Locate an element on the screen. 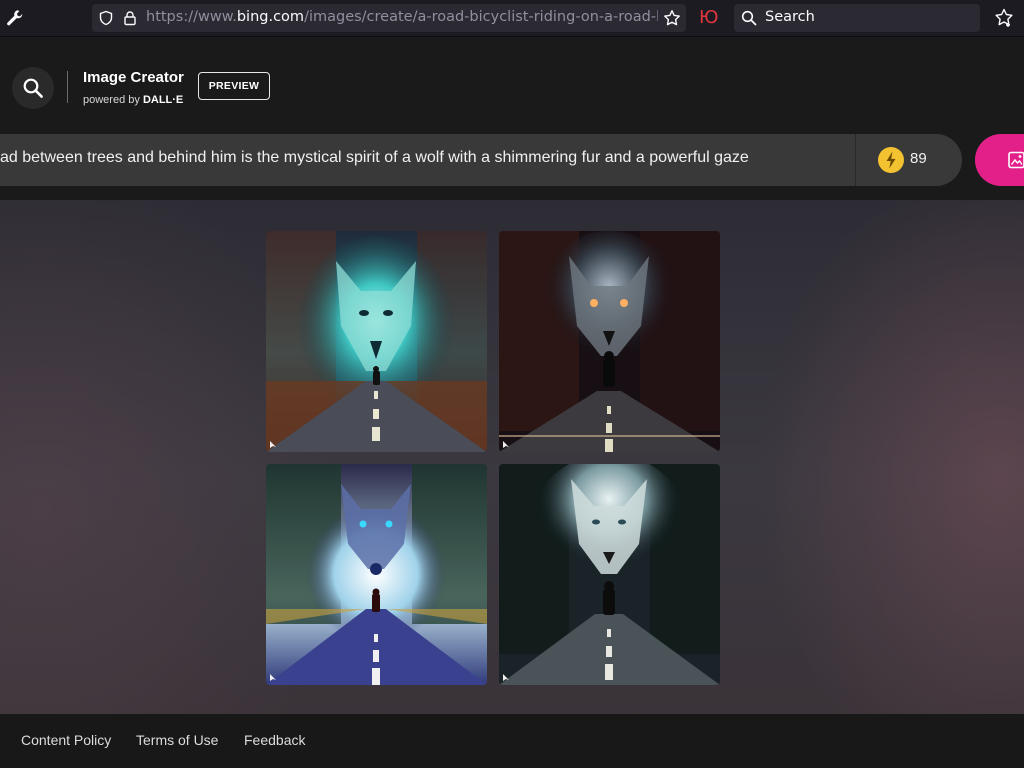  page-title: Image Creator is located at coordinates (133, 77).